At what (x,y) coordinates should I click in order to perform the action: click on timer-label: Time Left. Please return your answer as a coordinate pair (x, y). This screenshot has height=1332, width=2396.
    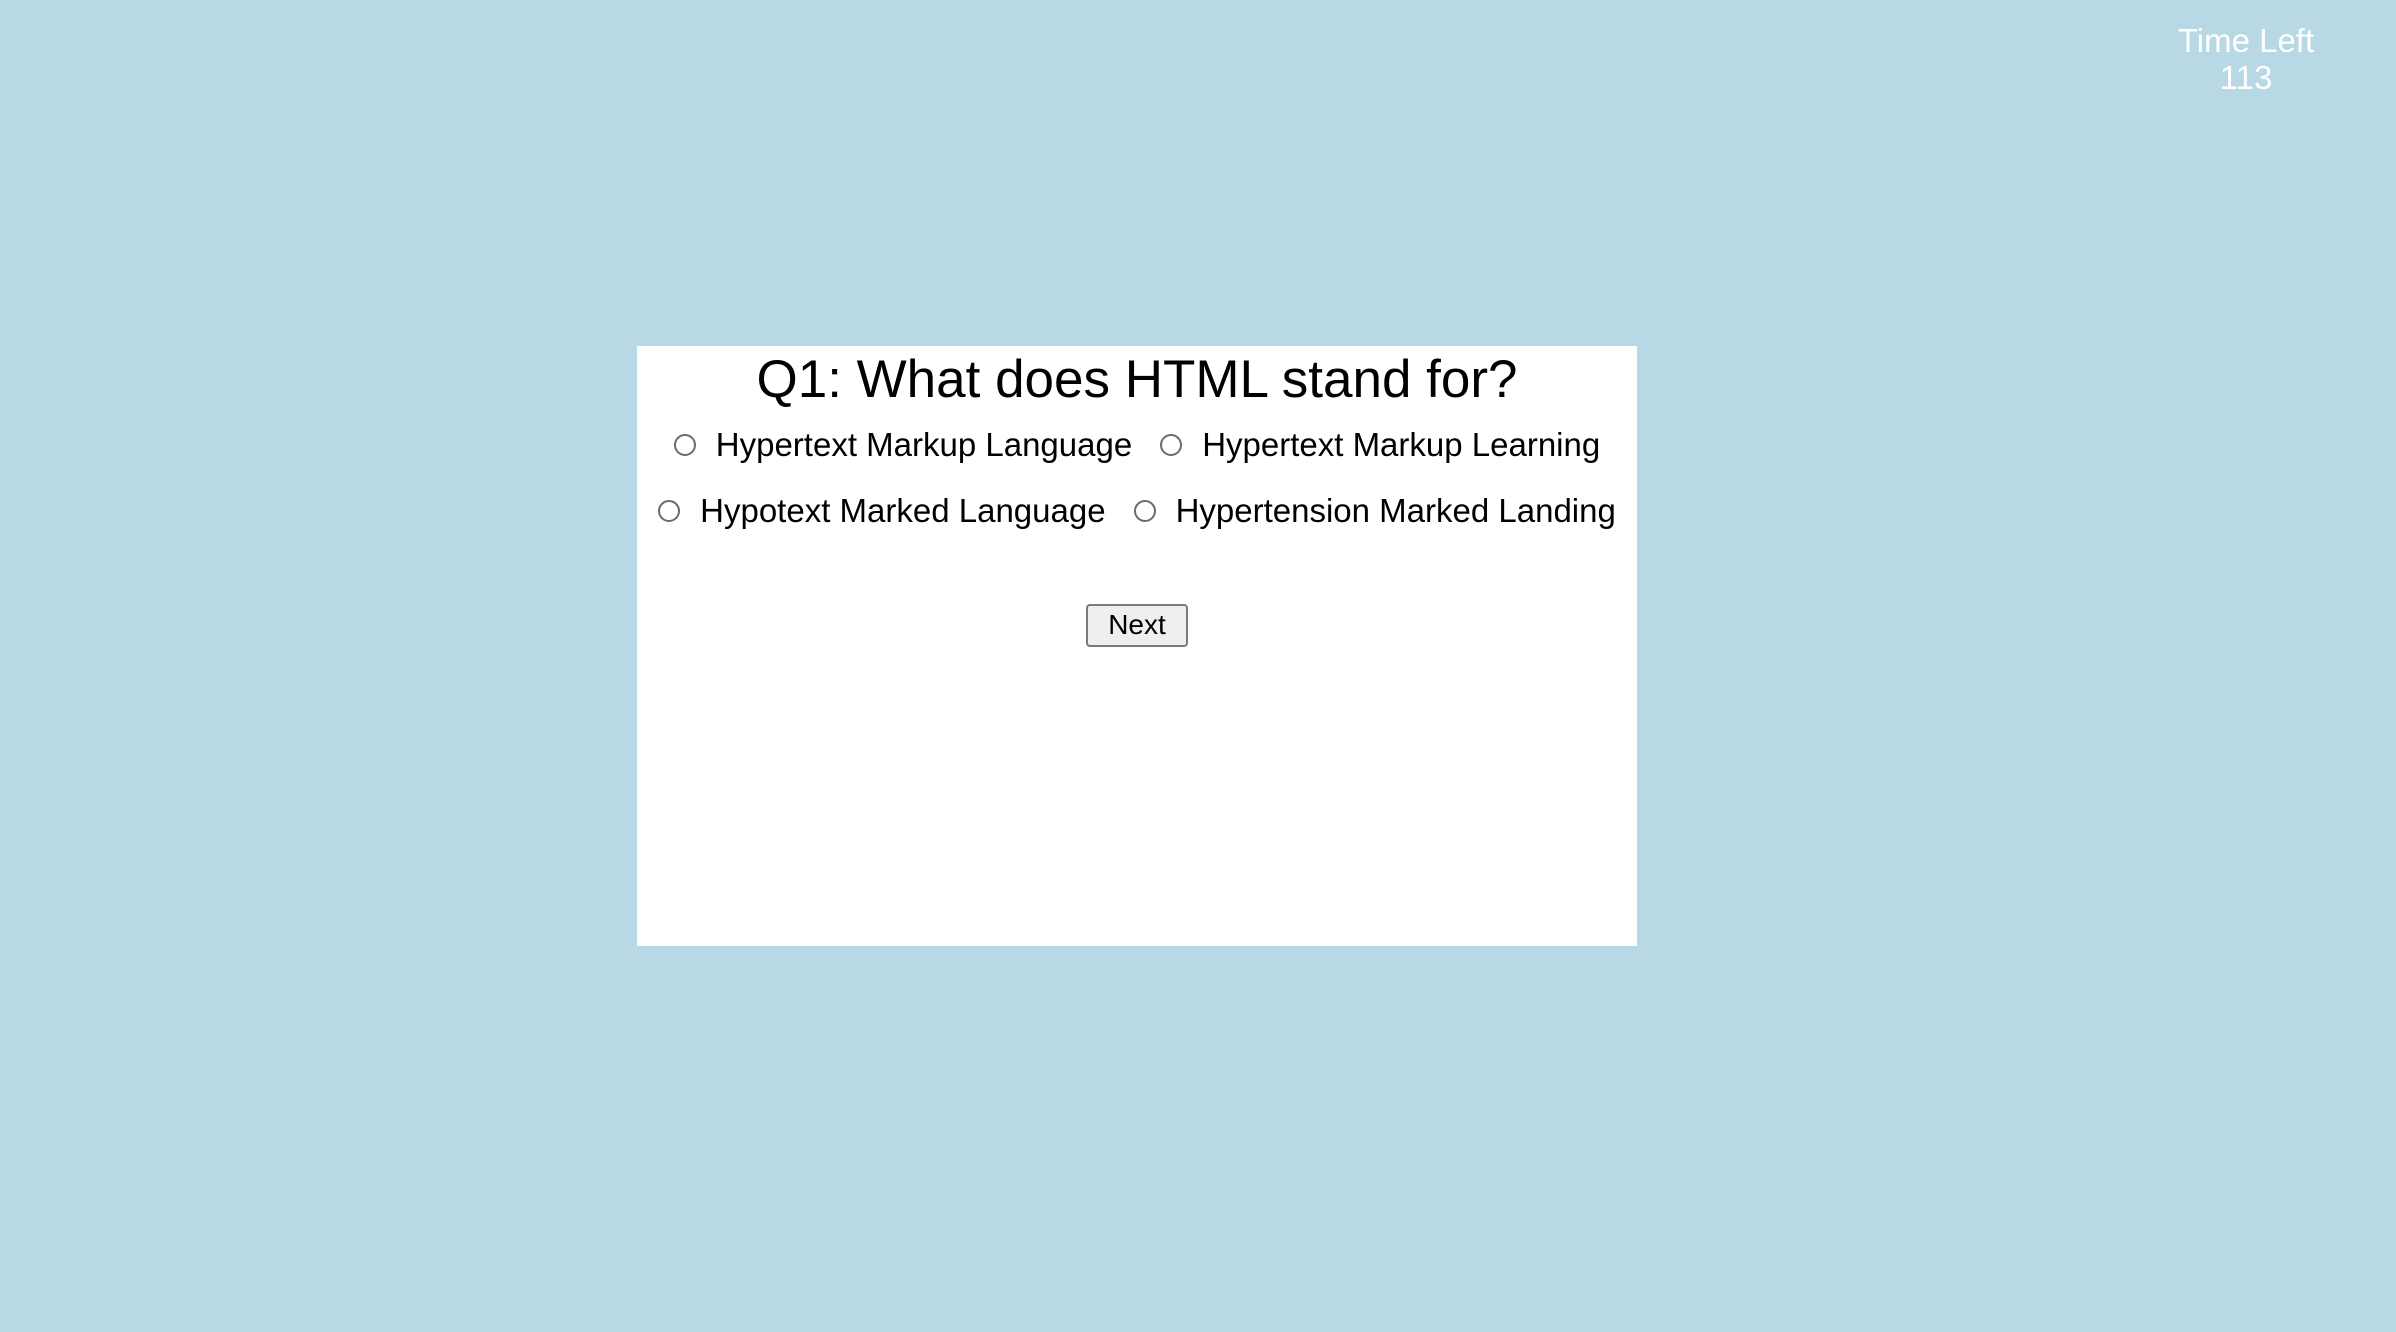
    Looking at the image, I should click on (2246, 40).